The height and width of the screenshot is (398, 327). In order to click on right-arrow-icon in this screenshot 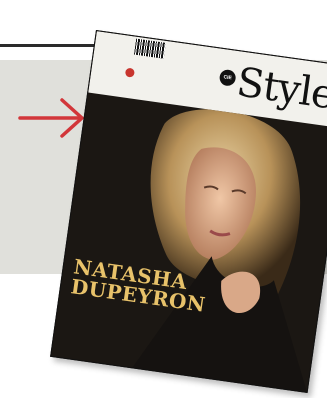, I will do `click(51, 118)`.